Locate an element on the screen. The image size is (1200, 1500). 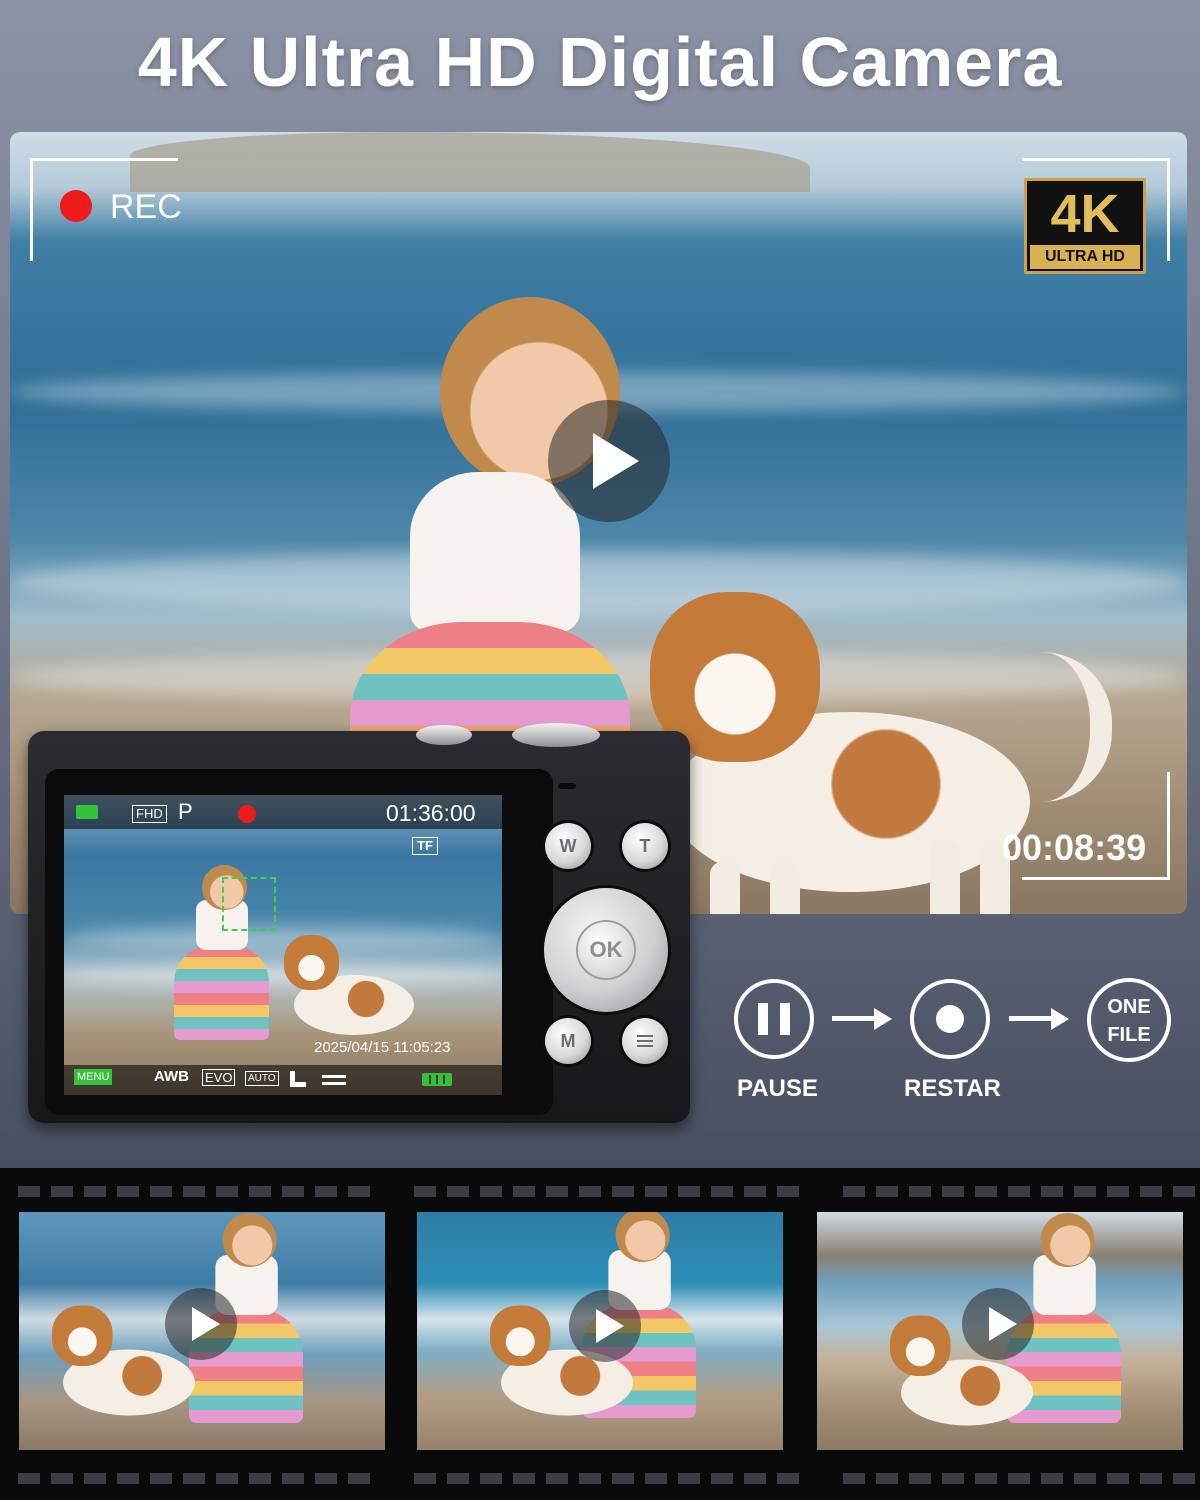
4k-ultra-hd-badge: 4K ULTRA HD is located at coordinates (1085, 226).